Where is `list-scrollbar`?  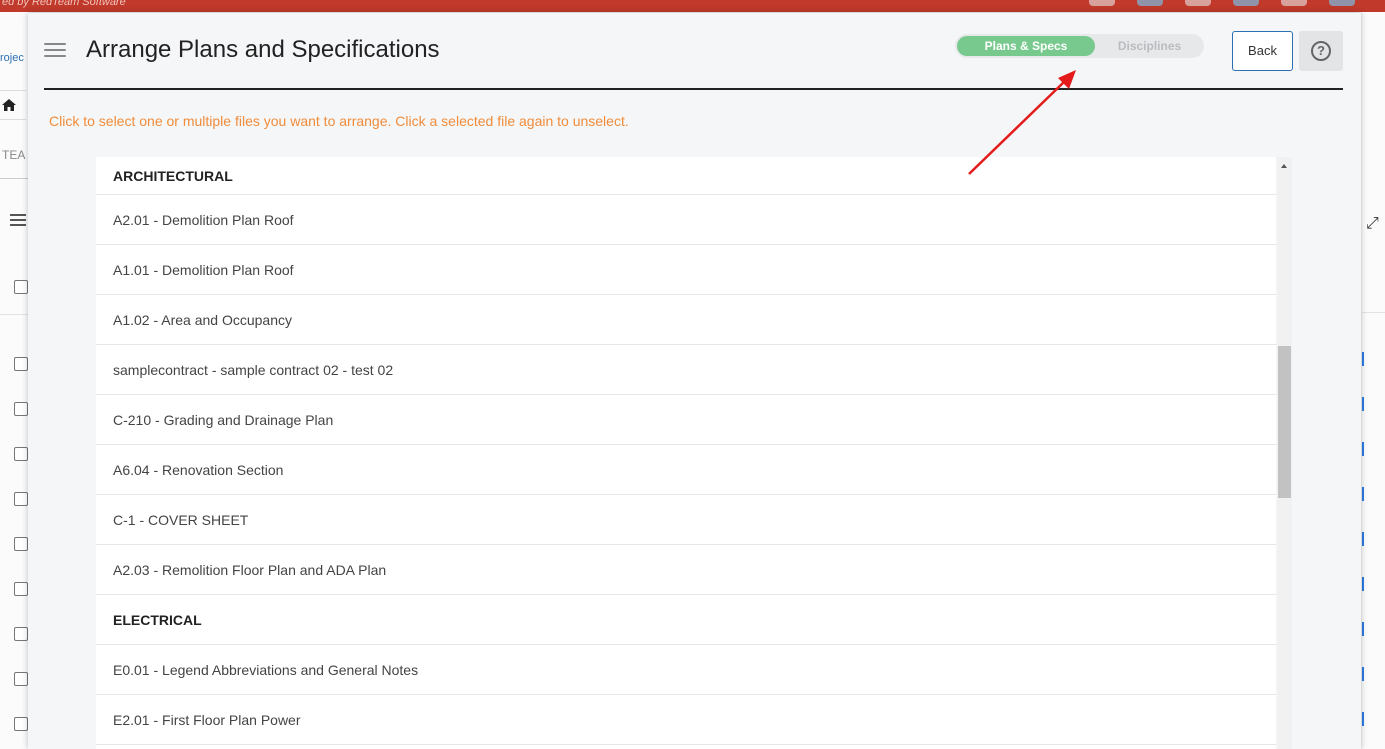 list-scrollbar is located at coordinates (1284, 453).